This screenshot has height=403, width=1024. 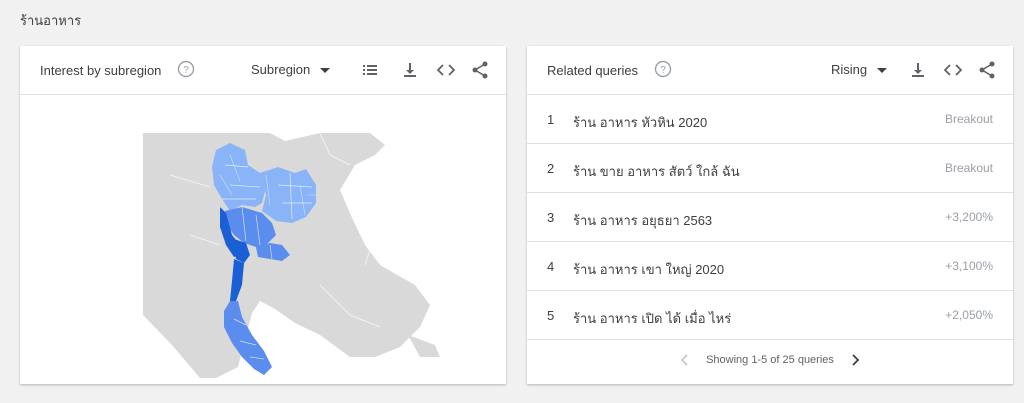 I want to click on chevron-right-icon, so click(x=855, y=360).